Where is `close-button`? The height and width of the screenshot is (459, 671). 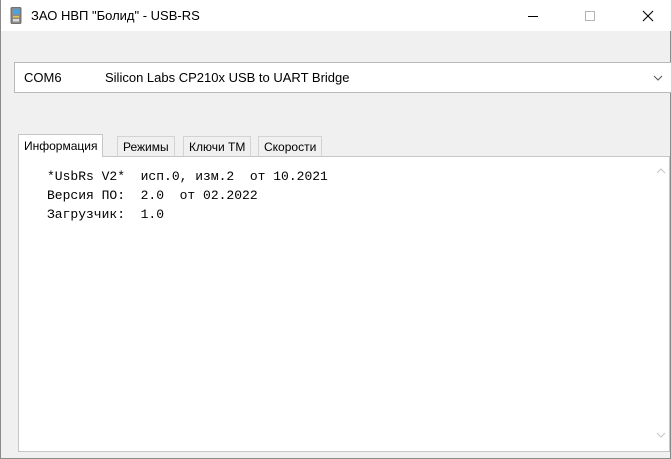
close-button is located at coordinates (648, 15).